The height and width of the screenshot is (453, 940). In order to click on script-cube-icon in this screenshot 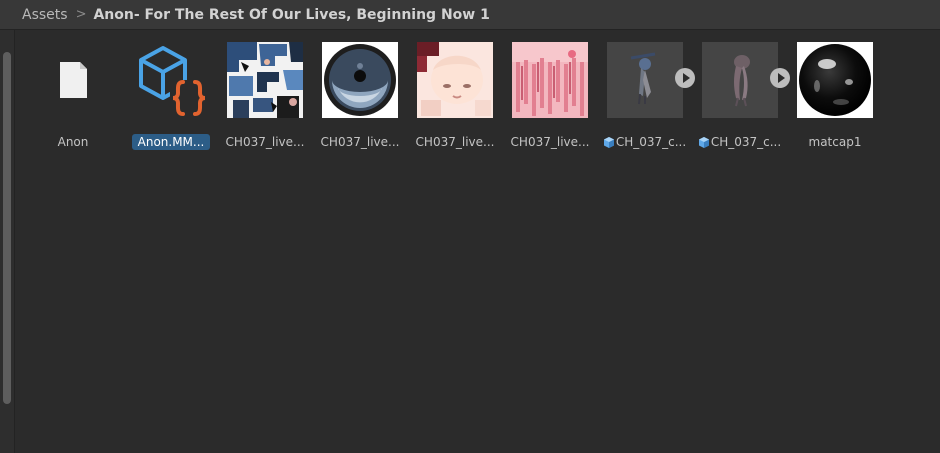, I will do `click(173, 82)`.